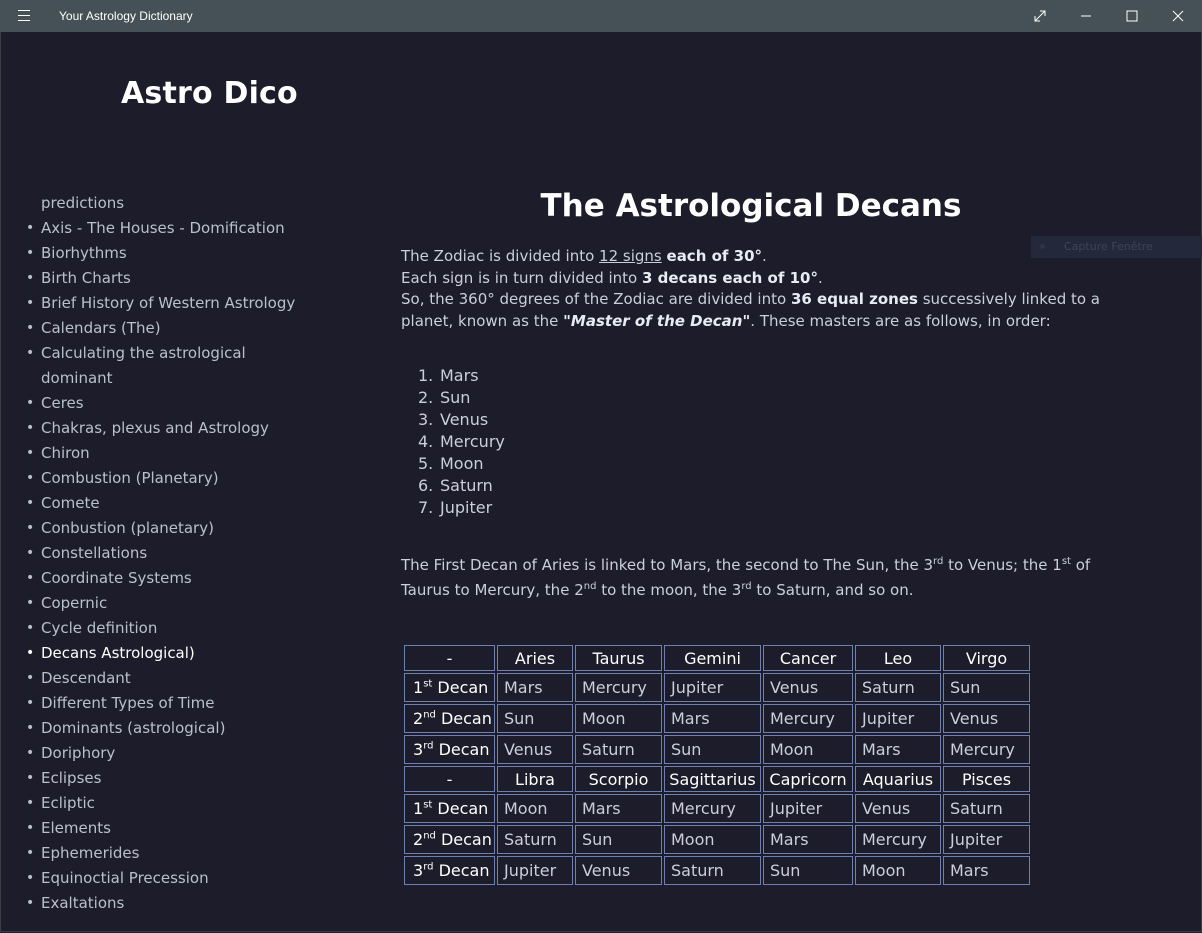 The width and height of the screenshot is (1202, 933). Describe the element at coordinates (180, 503) in the screenshot. I see `sidebar-item: • Comete` at that location.